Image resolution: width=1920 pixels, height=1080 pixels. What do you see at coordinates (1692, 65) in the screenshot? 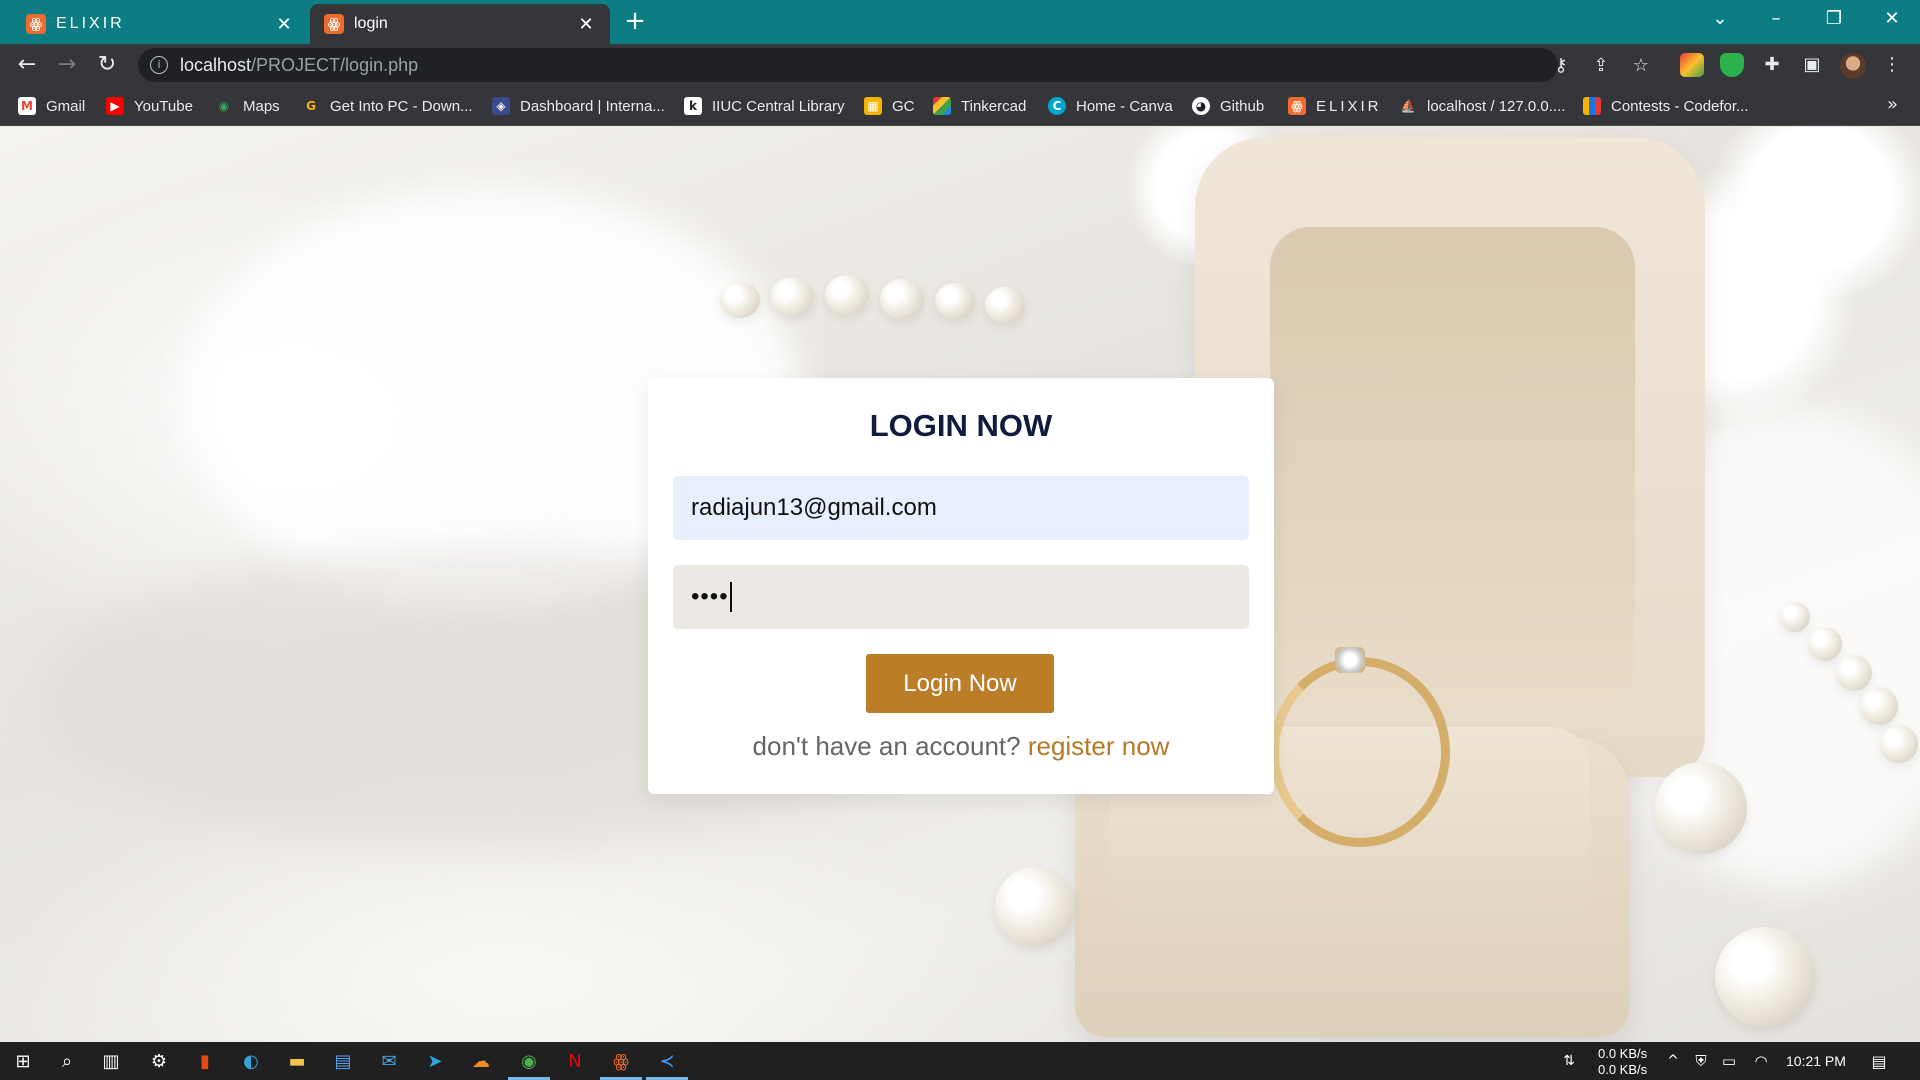
I see `extension-colorful-icon` at bounding box center [1692, 65].